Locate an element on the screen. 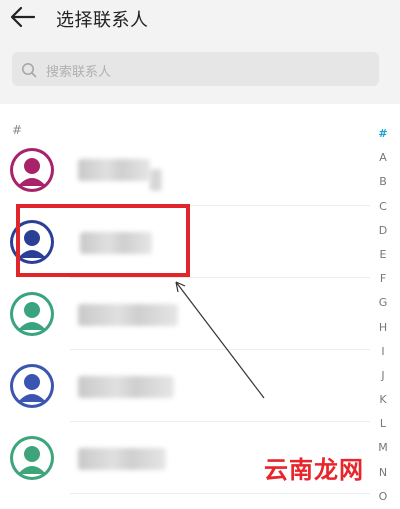 This screenshot has width=400, height=509. index-letter: D is located at coordinates (383, 231).